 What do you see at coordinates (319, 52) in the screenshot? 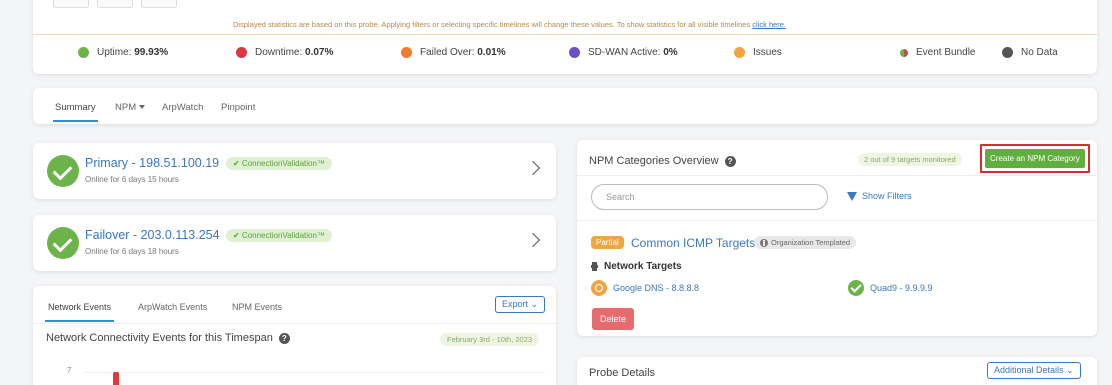
I see `downtime-value: 0.07%` at bounding box center [319, 52].